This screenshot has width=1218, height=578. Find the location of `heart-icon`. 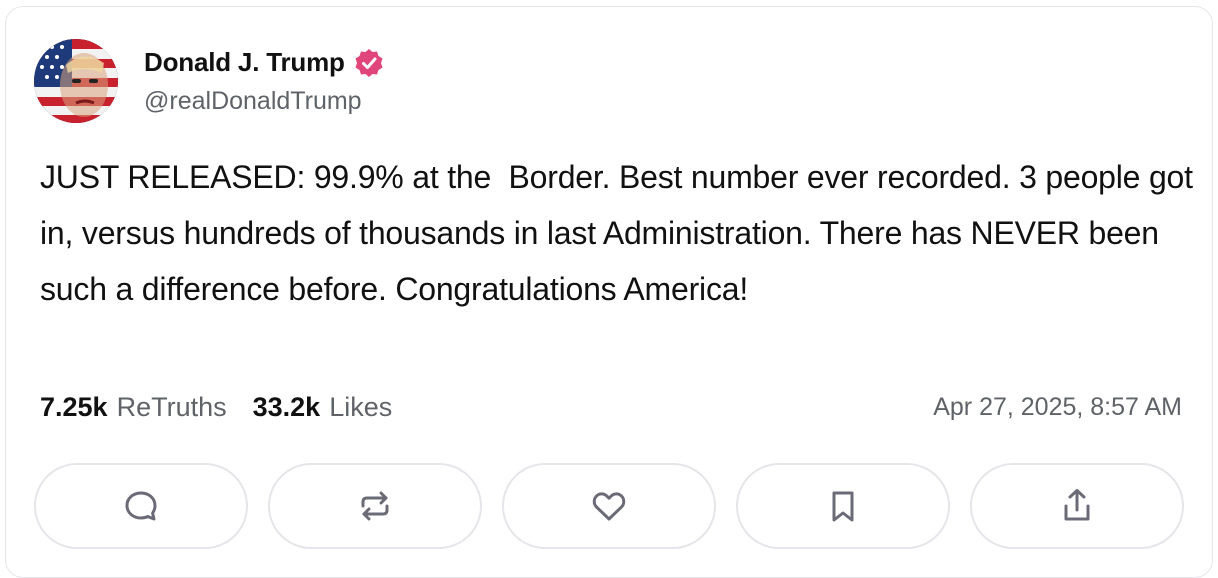

heart-icon is located at coordinates (609, 506).